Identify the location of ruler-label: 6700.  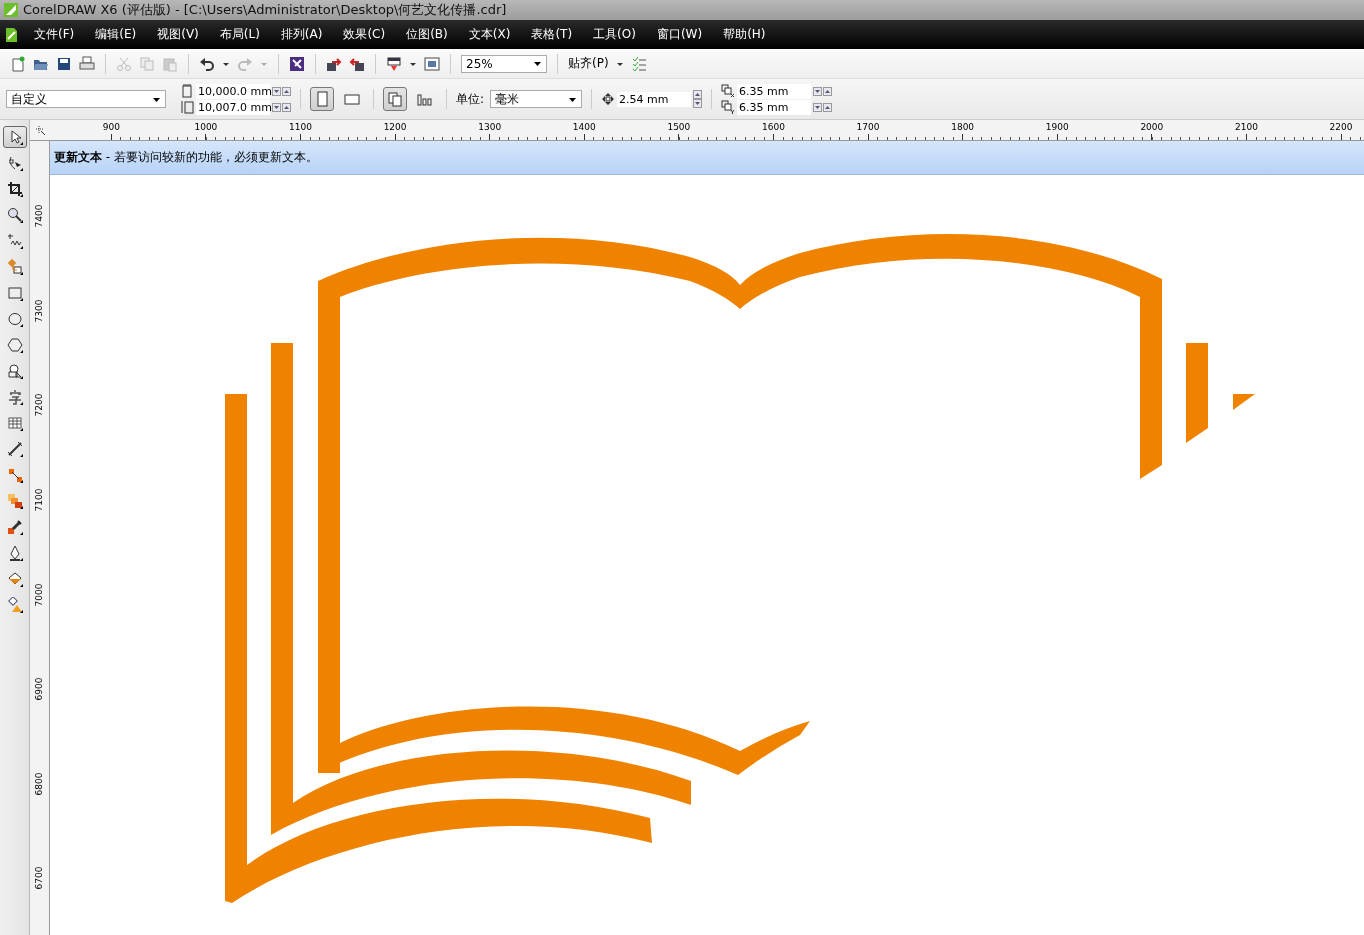
(39, 878).